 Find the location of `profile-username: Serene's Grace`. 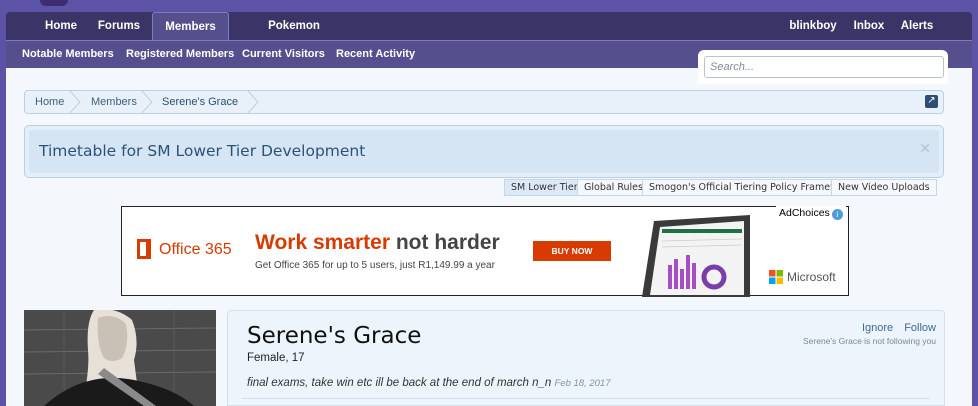

profile-username: Serene's Grace is located at coordinates (334, 336).